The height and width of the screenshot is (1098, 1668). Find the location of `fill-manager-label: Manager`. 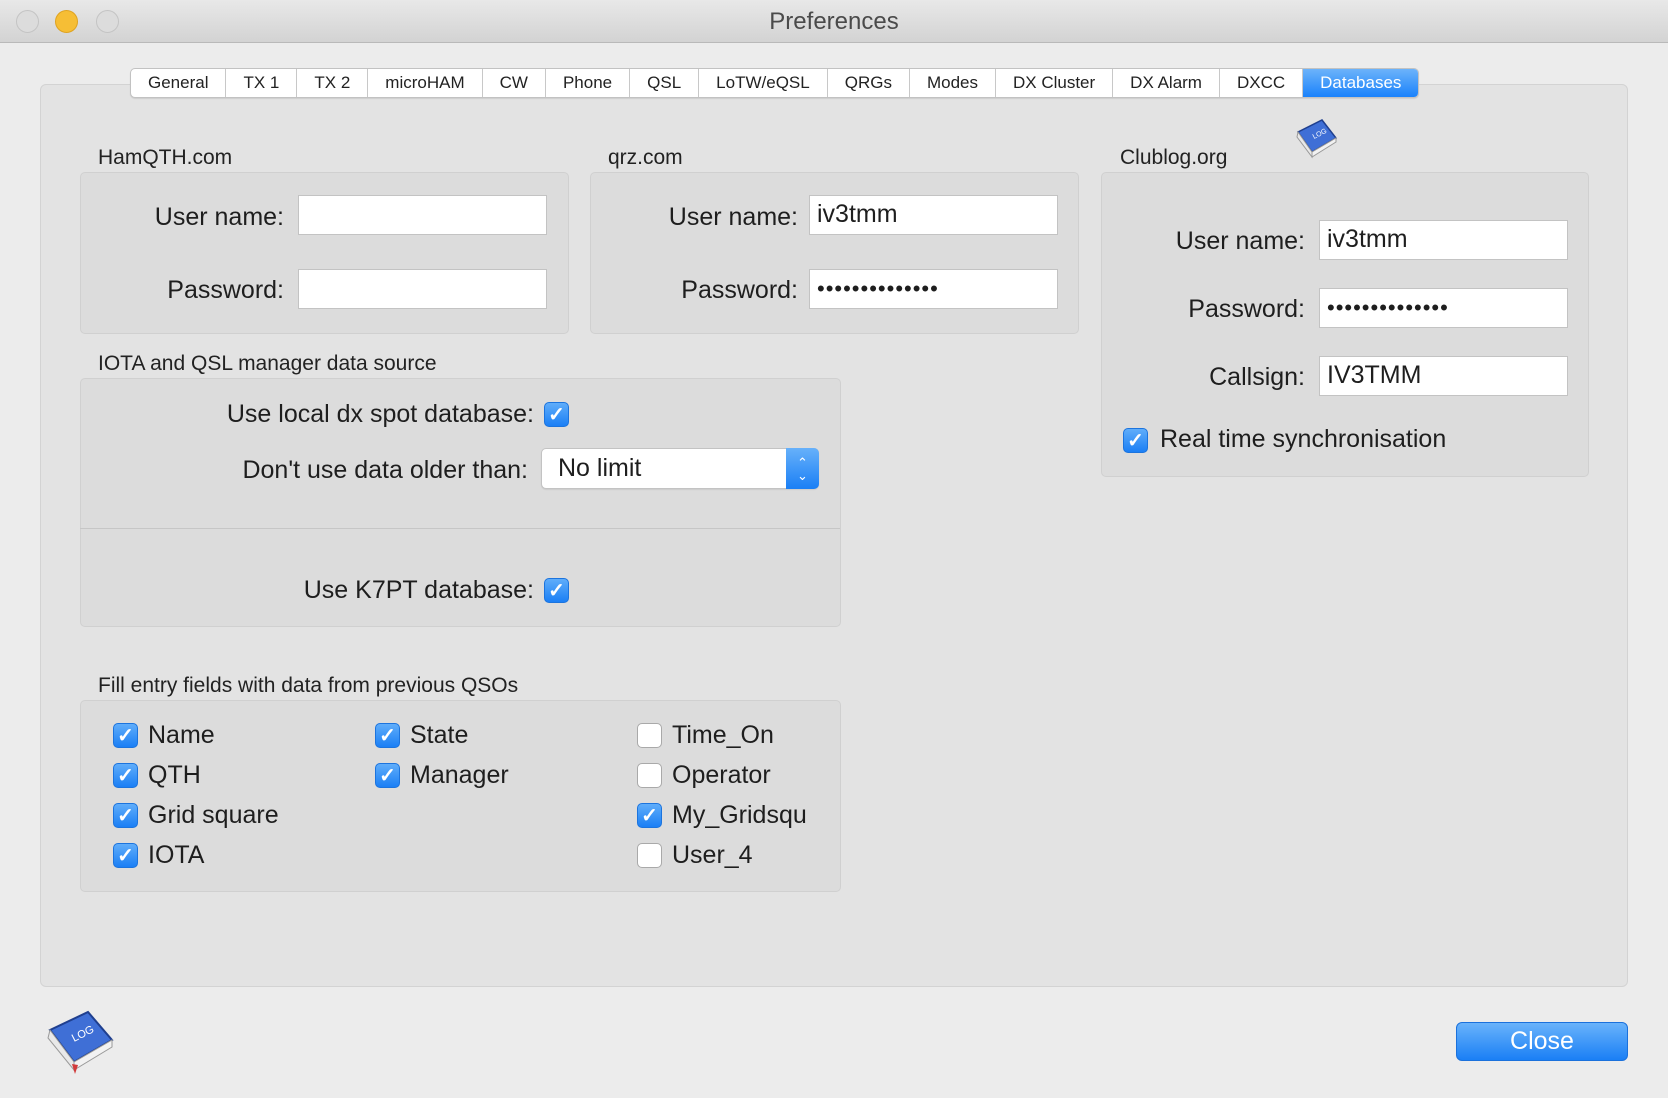

fill-manager-label: Manager is located at coordinates (459, 775).